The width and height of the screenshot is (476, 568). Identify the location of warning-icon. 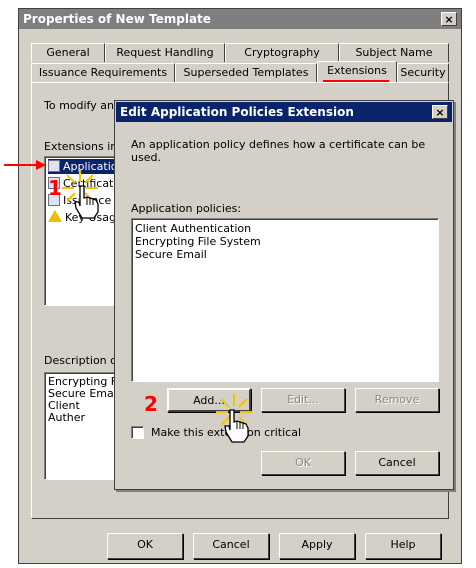
(55, 216).